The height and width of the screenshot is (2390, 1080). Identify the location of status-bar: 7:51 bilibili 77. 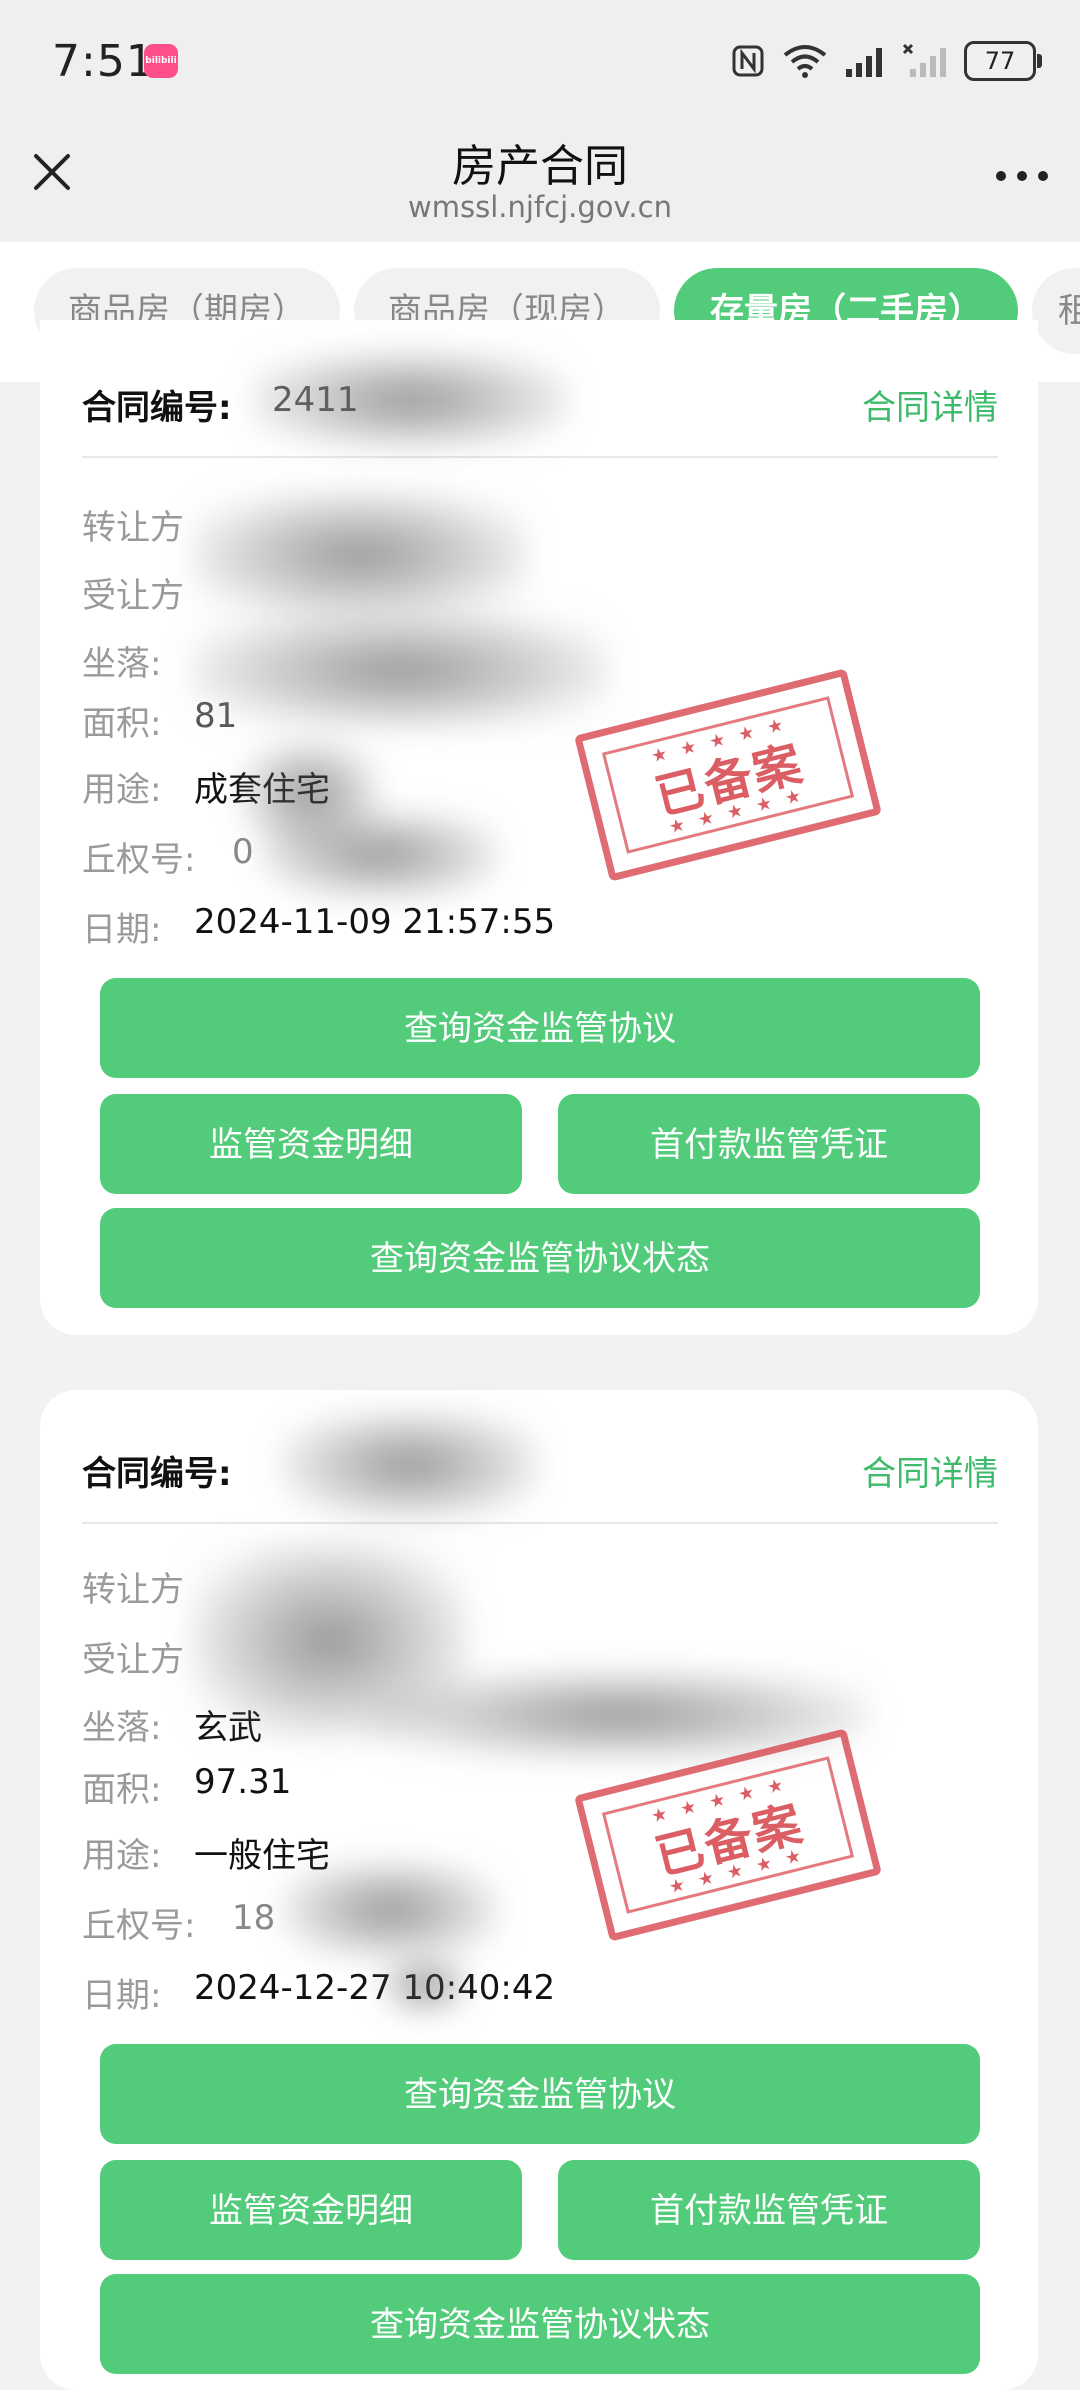
(540, 59).